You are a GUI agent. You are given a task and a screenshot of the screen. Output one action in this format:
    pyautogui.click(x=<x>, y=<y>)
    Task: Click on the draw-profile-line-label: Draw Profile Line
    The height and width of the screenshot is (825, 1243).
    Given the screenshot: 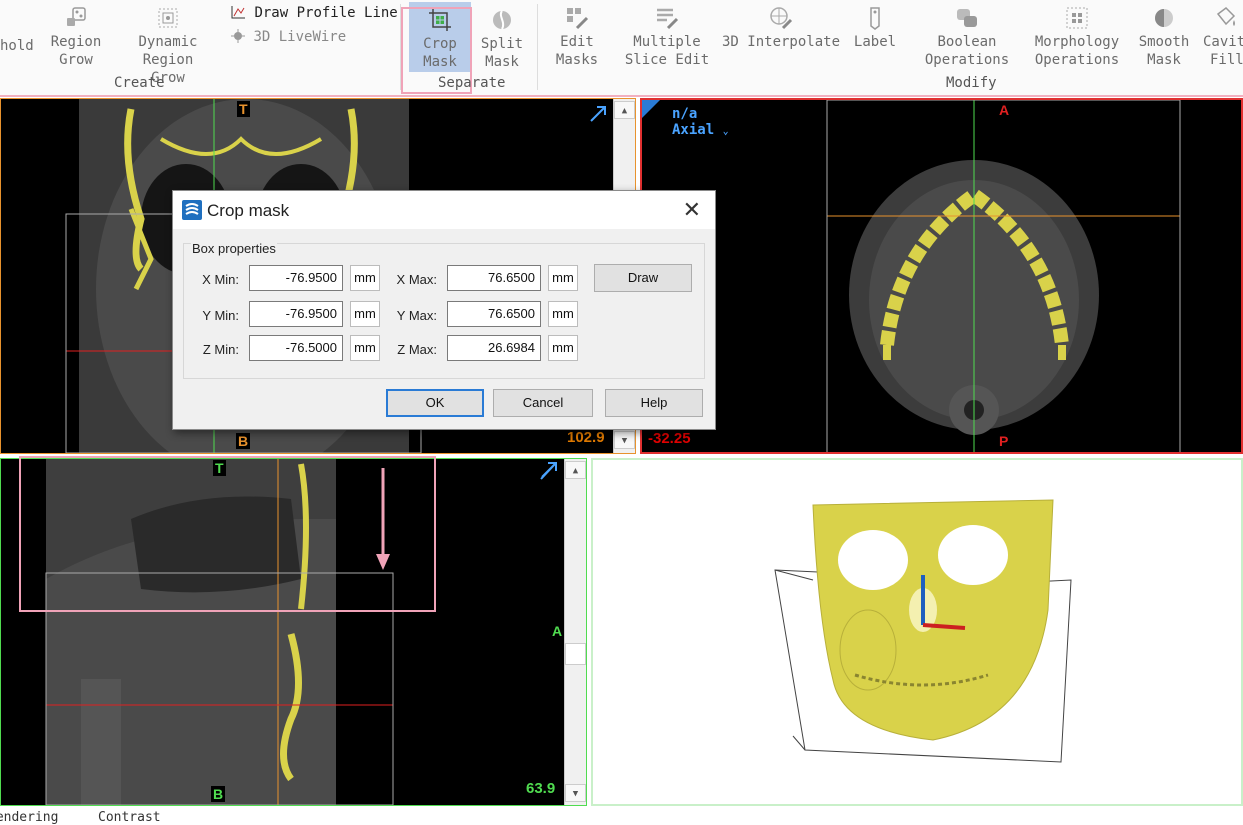 What is the action you would take?
    pyautogui.click(x=326, y=13)
    